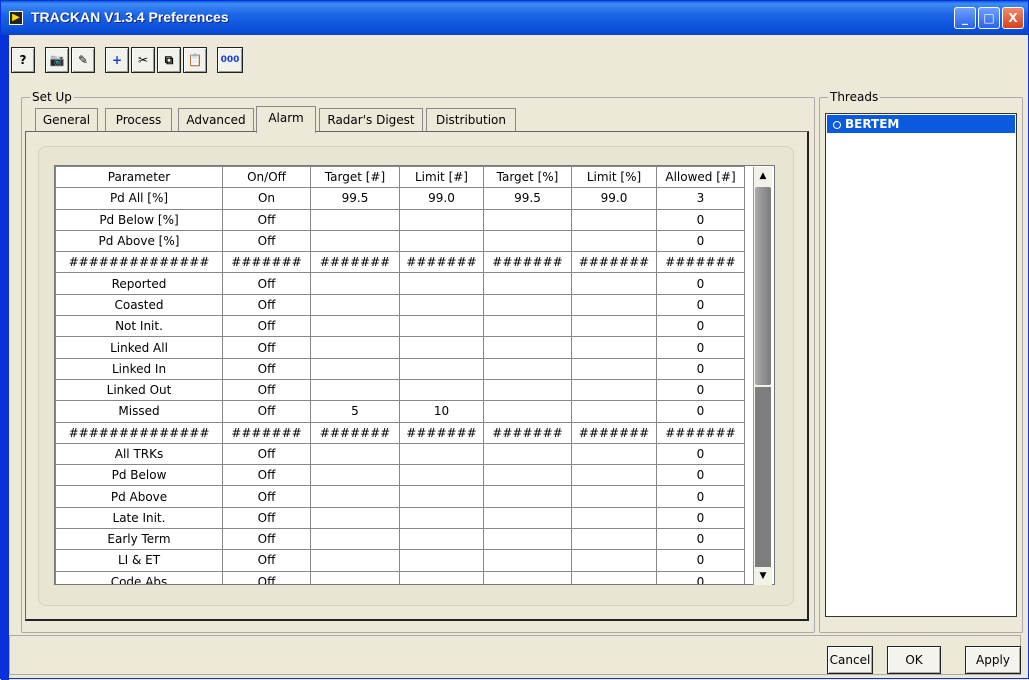 This screenshot has width=1029, height=680. Describe the element at coordinates (23, 60) in the screenshot. I see `help-button: ?` at that location.